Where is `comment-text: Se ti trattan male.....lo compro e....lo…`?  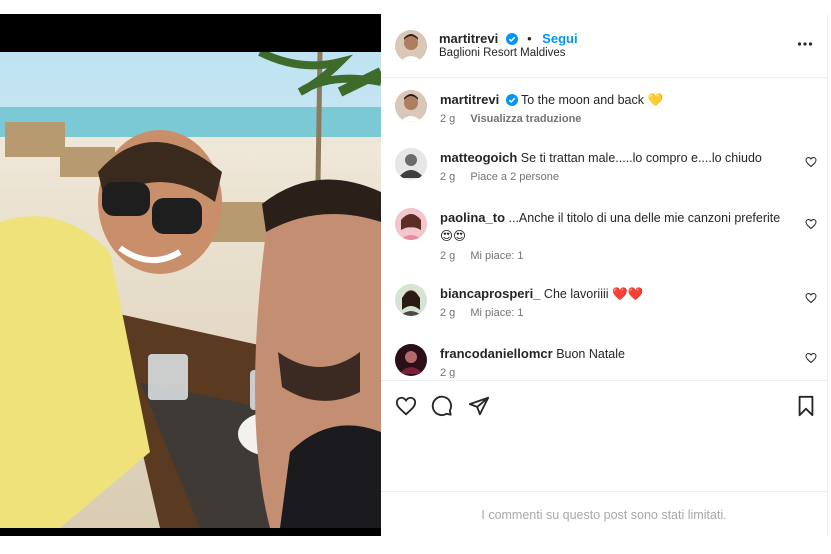
comment-text: Se ti trattan male.....lo compro e....lo… is located at coordinates (641, 158).